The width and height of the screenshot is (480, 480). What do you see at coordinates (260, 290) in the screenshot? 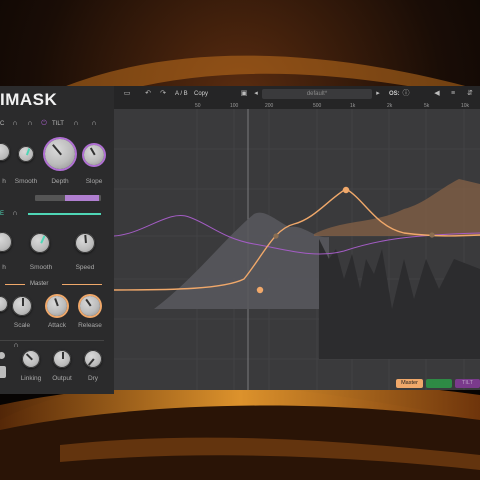
I see `band-node-low` at bounding box center [260, 290].